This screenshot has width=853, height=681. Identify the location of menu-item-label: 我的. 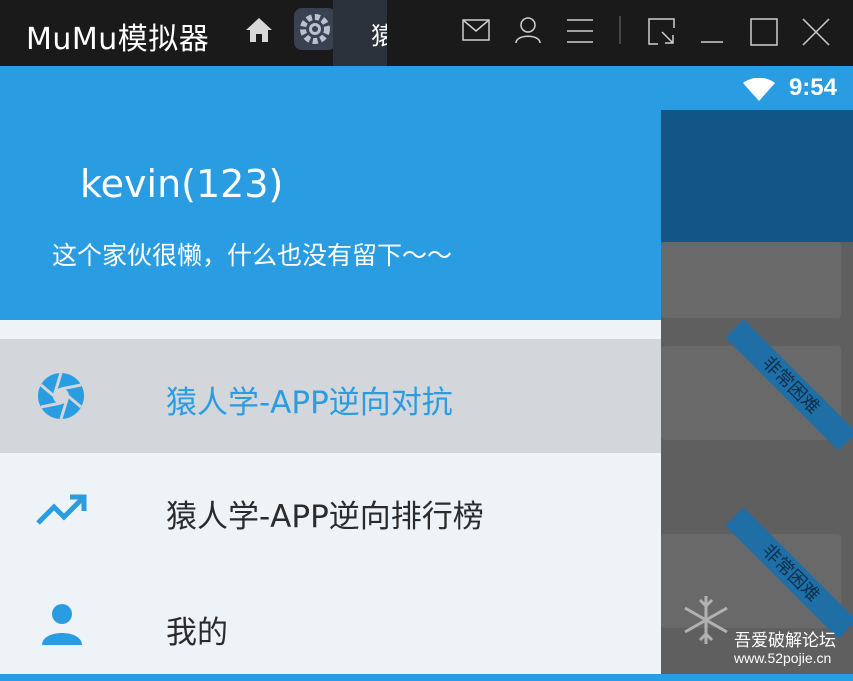
(197, 633).